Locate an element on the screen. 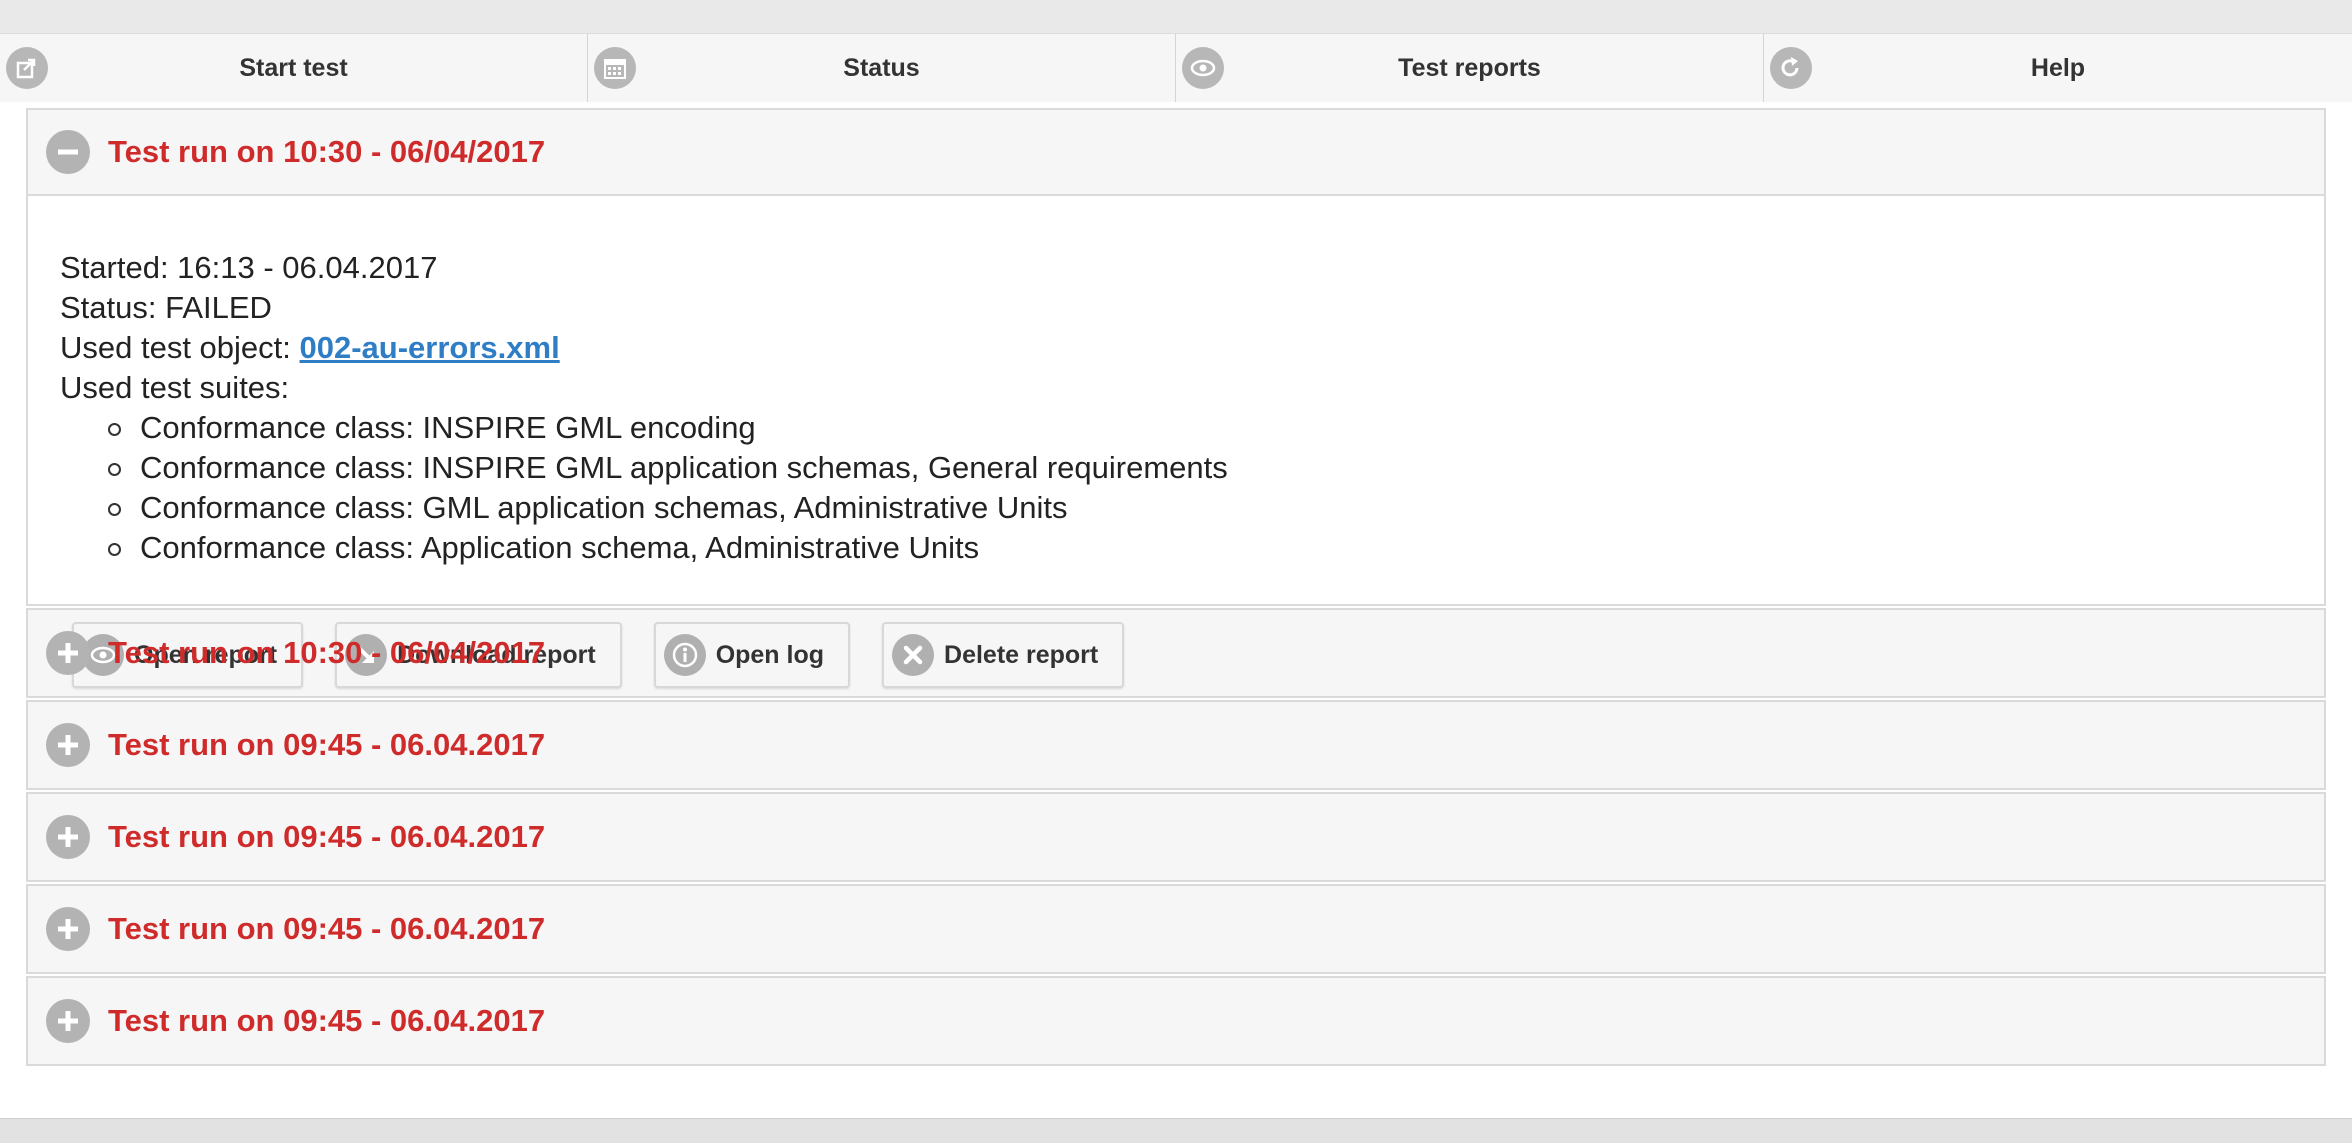  started-text: Started: 16:13 - 06.04.2017 is located at coordinates (249, 267).